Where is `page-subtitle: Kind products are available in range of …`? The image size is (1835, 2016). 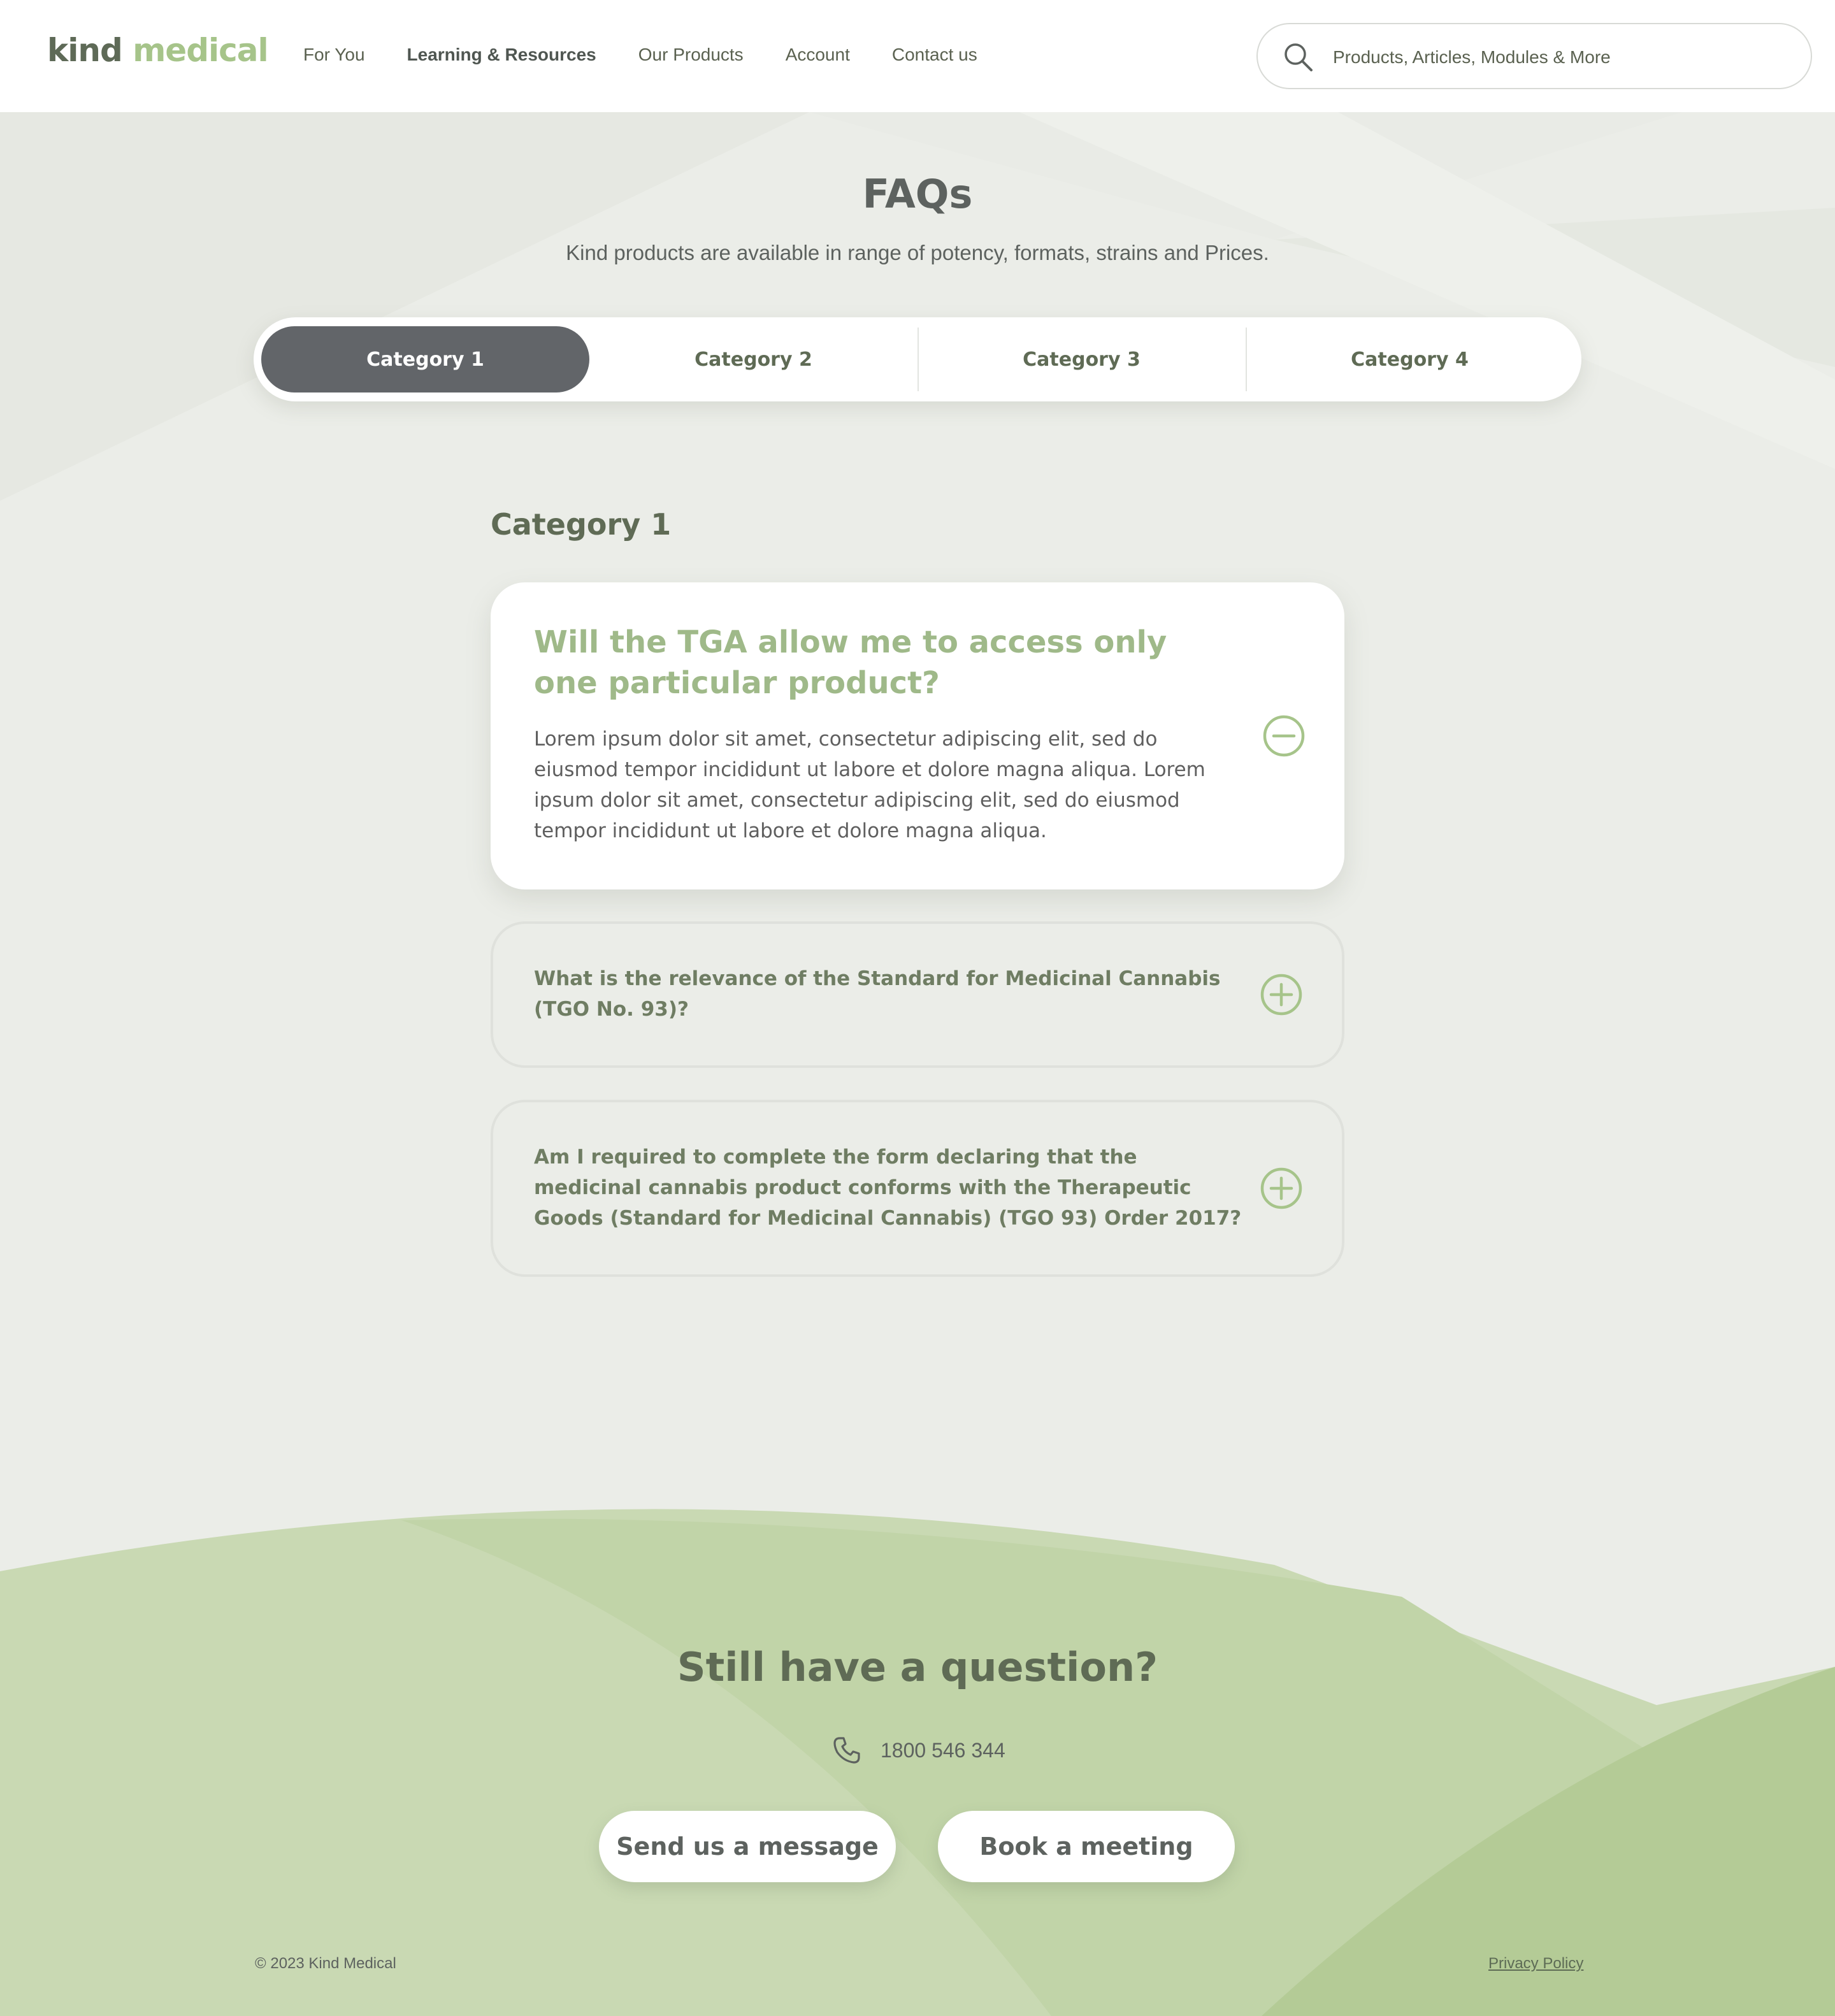 page-subtitle: Kind products are available in range of … is located at coordinates (917, 252).